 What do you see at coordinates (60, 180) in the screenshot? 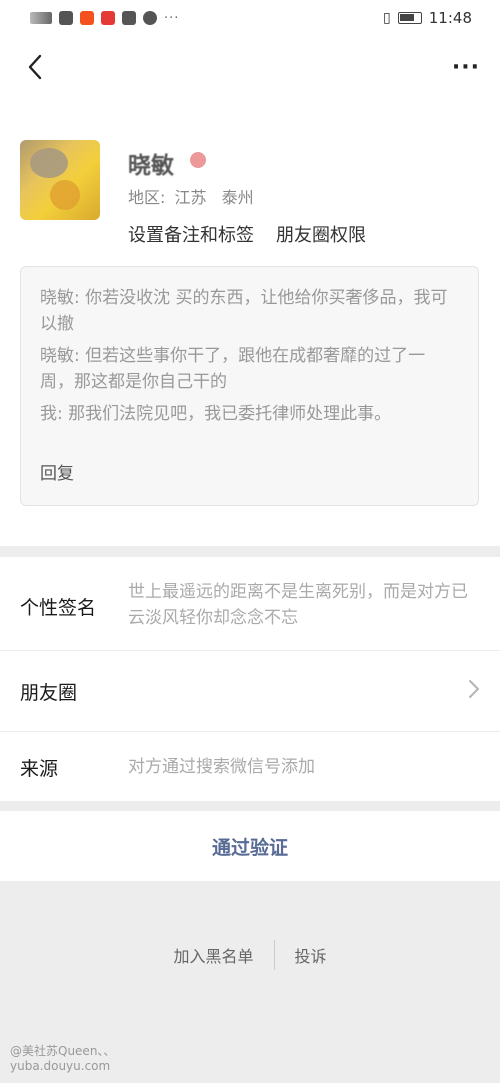
I see `avatar` at bounding box center [60, 180].